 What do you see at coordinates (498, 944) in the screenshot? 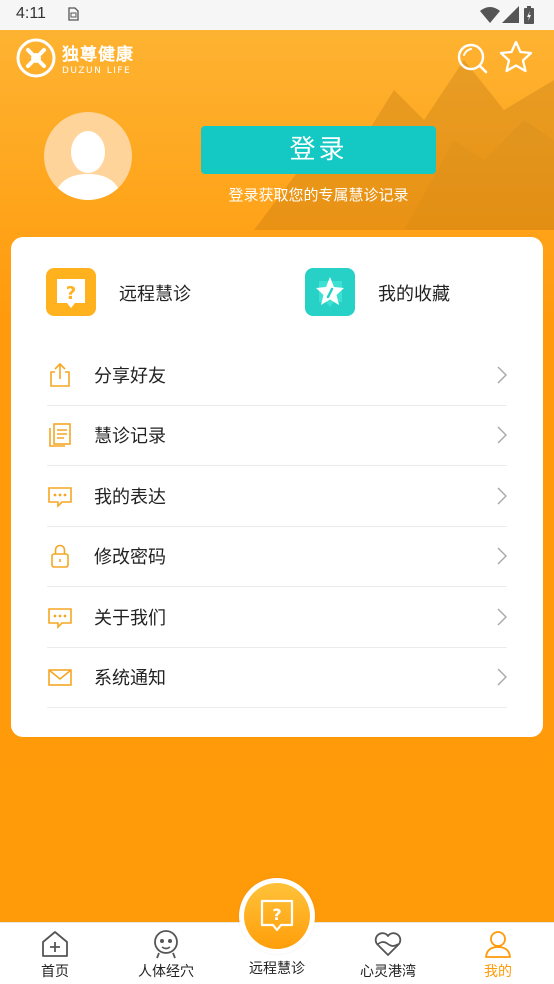
I see `user-icon` at bounding box center [498, 944].